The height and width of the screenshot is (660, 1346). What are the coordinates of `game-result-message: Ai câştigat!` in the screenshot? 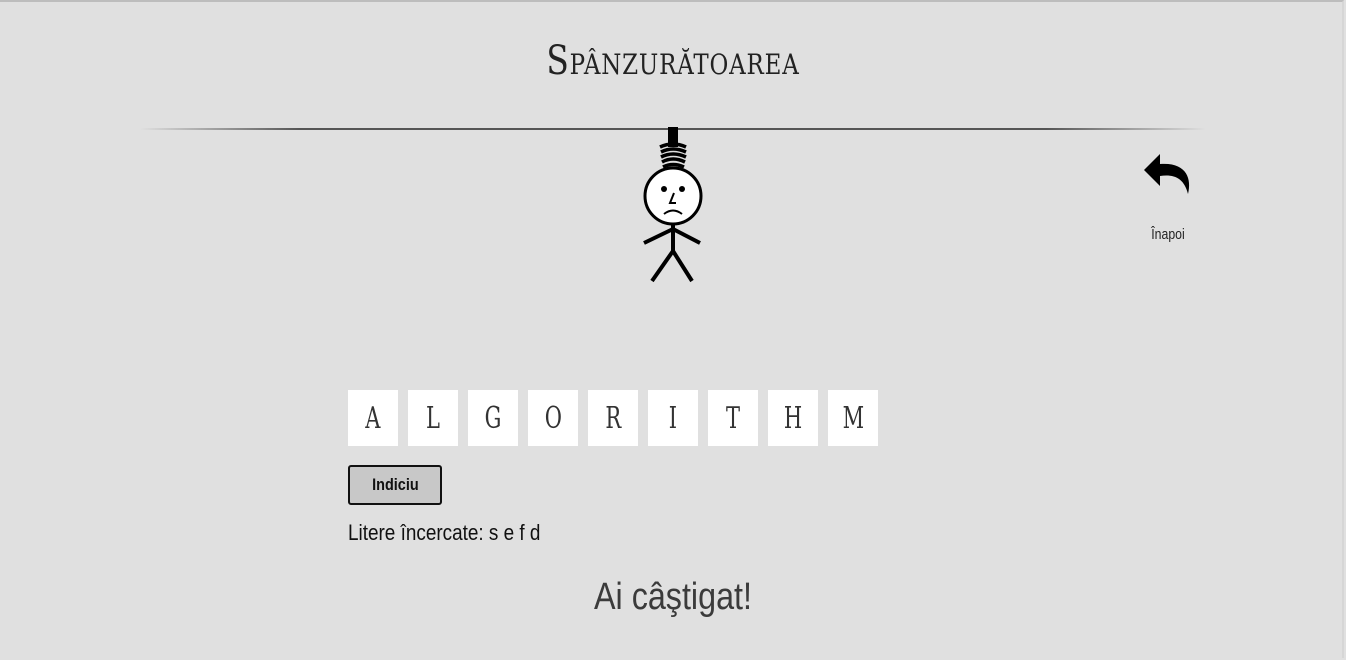 It's located at (673, 597).